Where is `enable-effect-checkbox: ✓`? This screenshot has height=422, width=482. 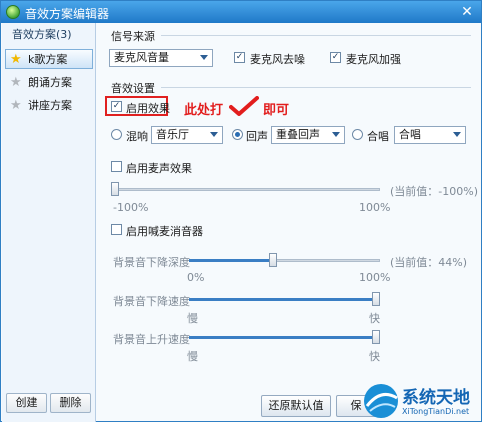 enable-effect-checkbox: ✓ is located at coordinates (116, 106).